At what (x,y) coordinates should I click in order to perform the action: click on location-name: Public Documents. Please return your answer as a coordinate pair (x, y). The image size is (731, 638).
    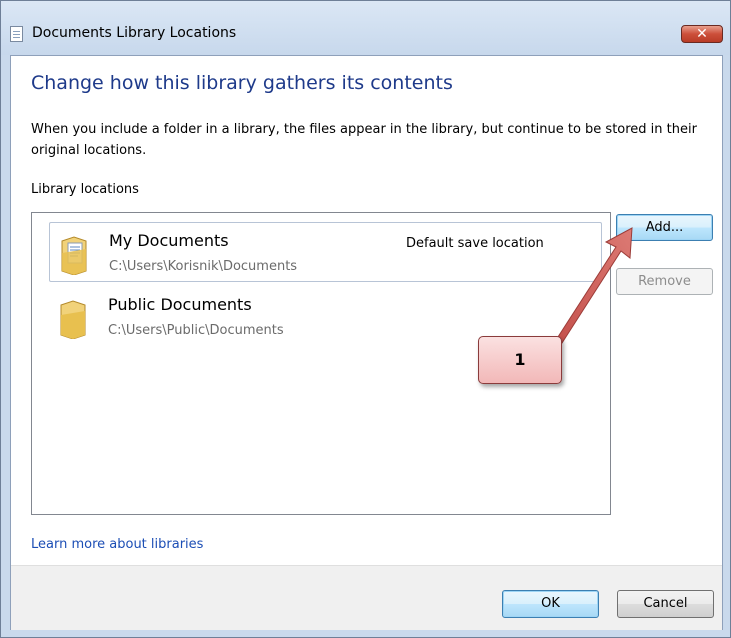
    Looking at the image, I should click on (180, 304).